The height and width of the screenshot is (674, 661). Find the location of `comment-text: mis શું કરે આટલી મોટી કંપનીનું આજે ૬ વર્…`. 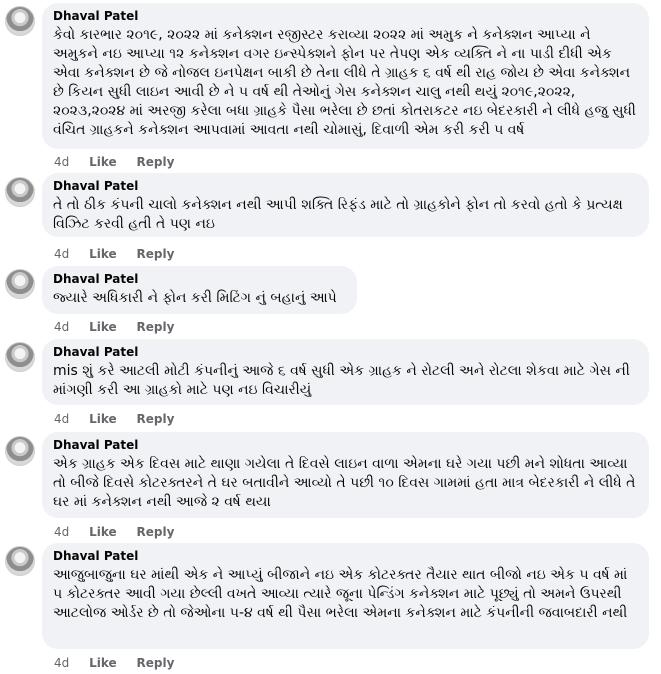

comment-text: mis શું કરે આટલી મોટી કંપનીનું આજે ૬ વર્… is located at coordinates (341, 380).